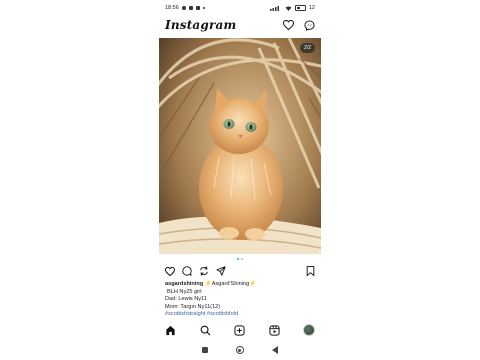 This screenshot has height=360, width=480. Describe the element at coordinates (310, 271) in the screenshot. I see `save-icon` at that location.